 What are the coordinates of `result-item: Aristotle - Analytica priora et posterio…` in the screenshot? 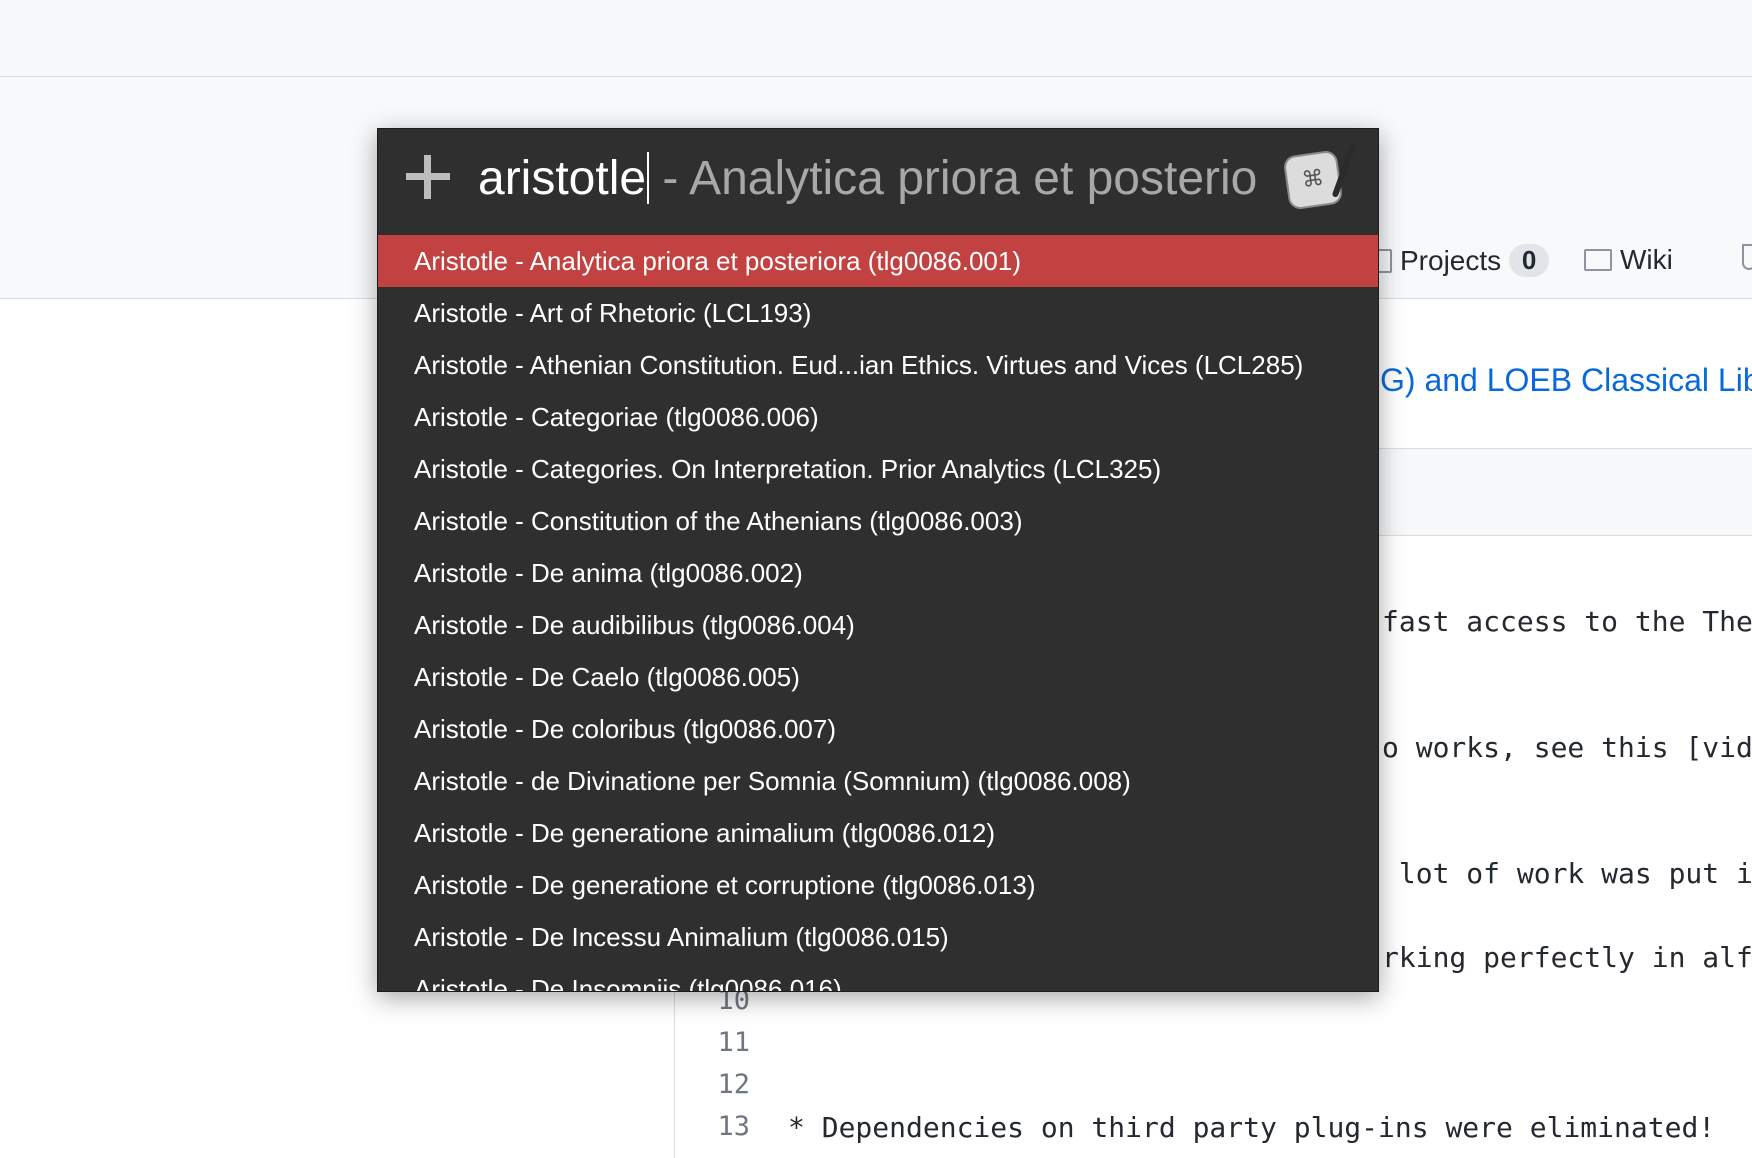 It's located at (878, 261).